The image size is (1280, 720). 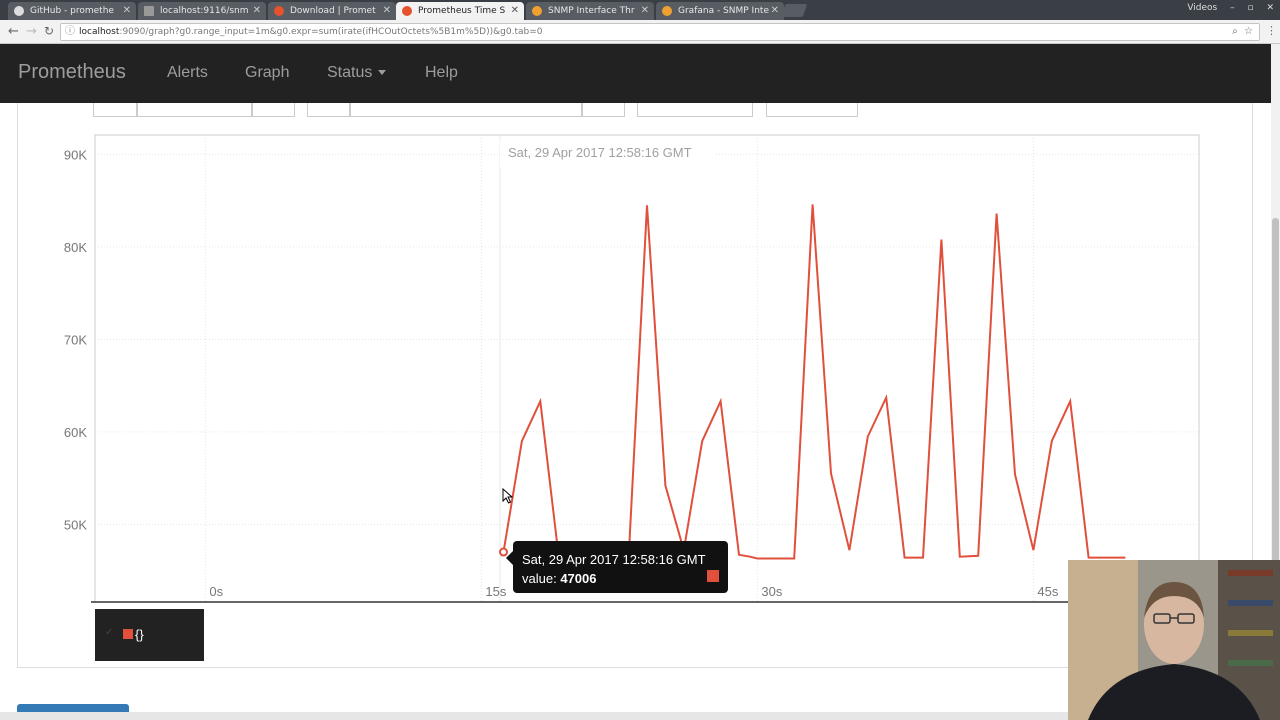 I want to click on tooltip-value-label: value:, so click(x=539, y=578).